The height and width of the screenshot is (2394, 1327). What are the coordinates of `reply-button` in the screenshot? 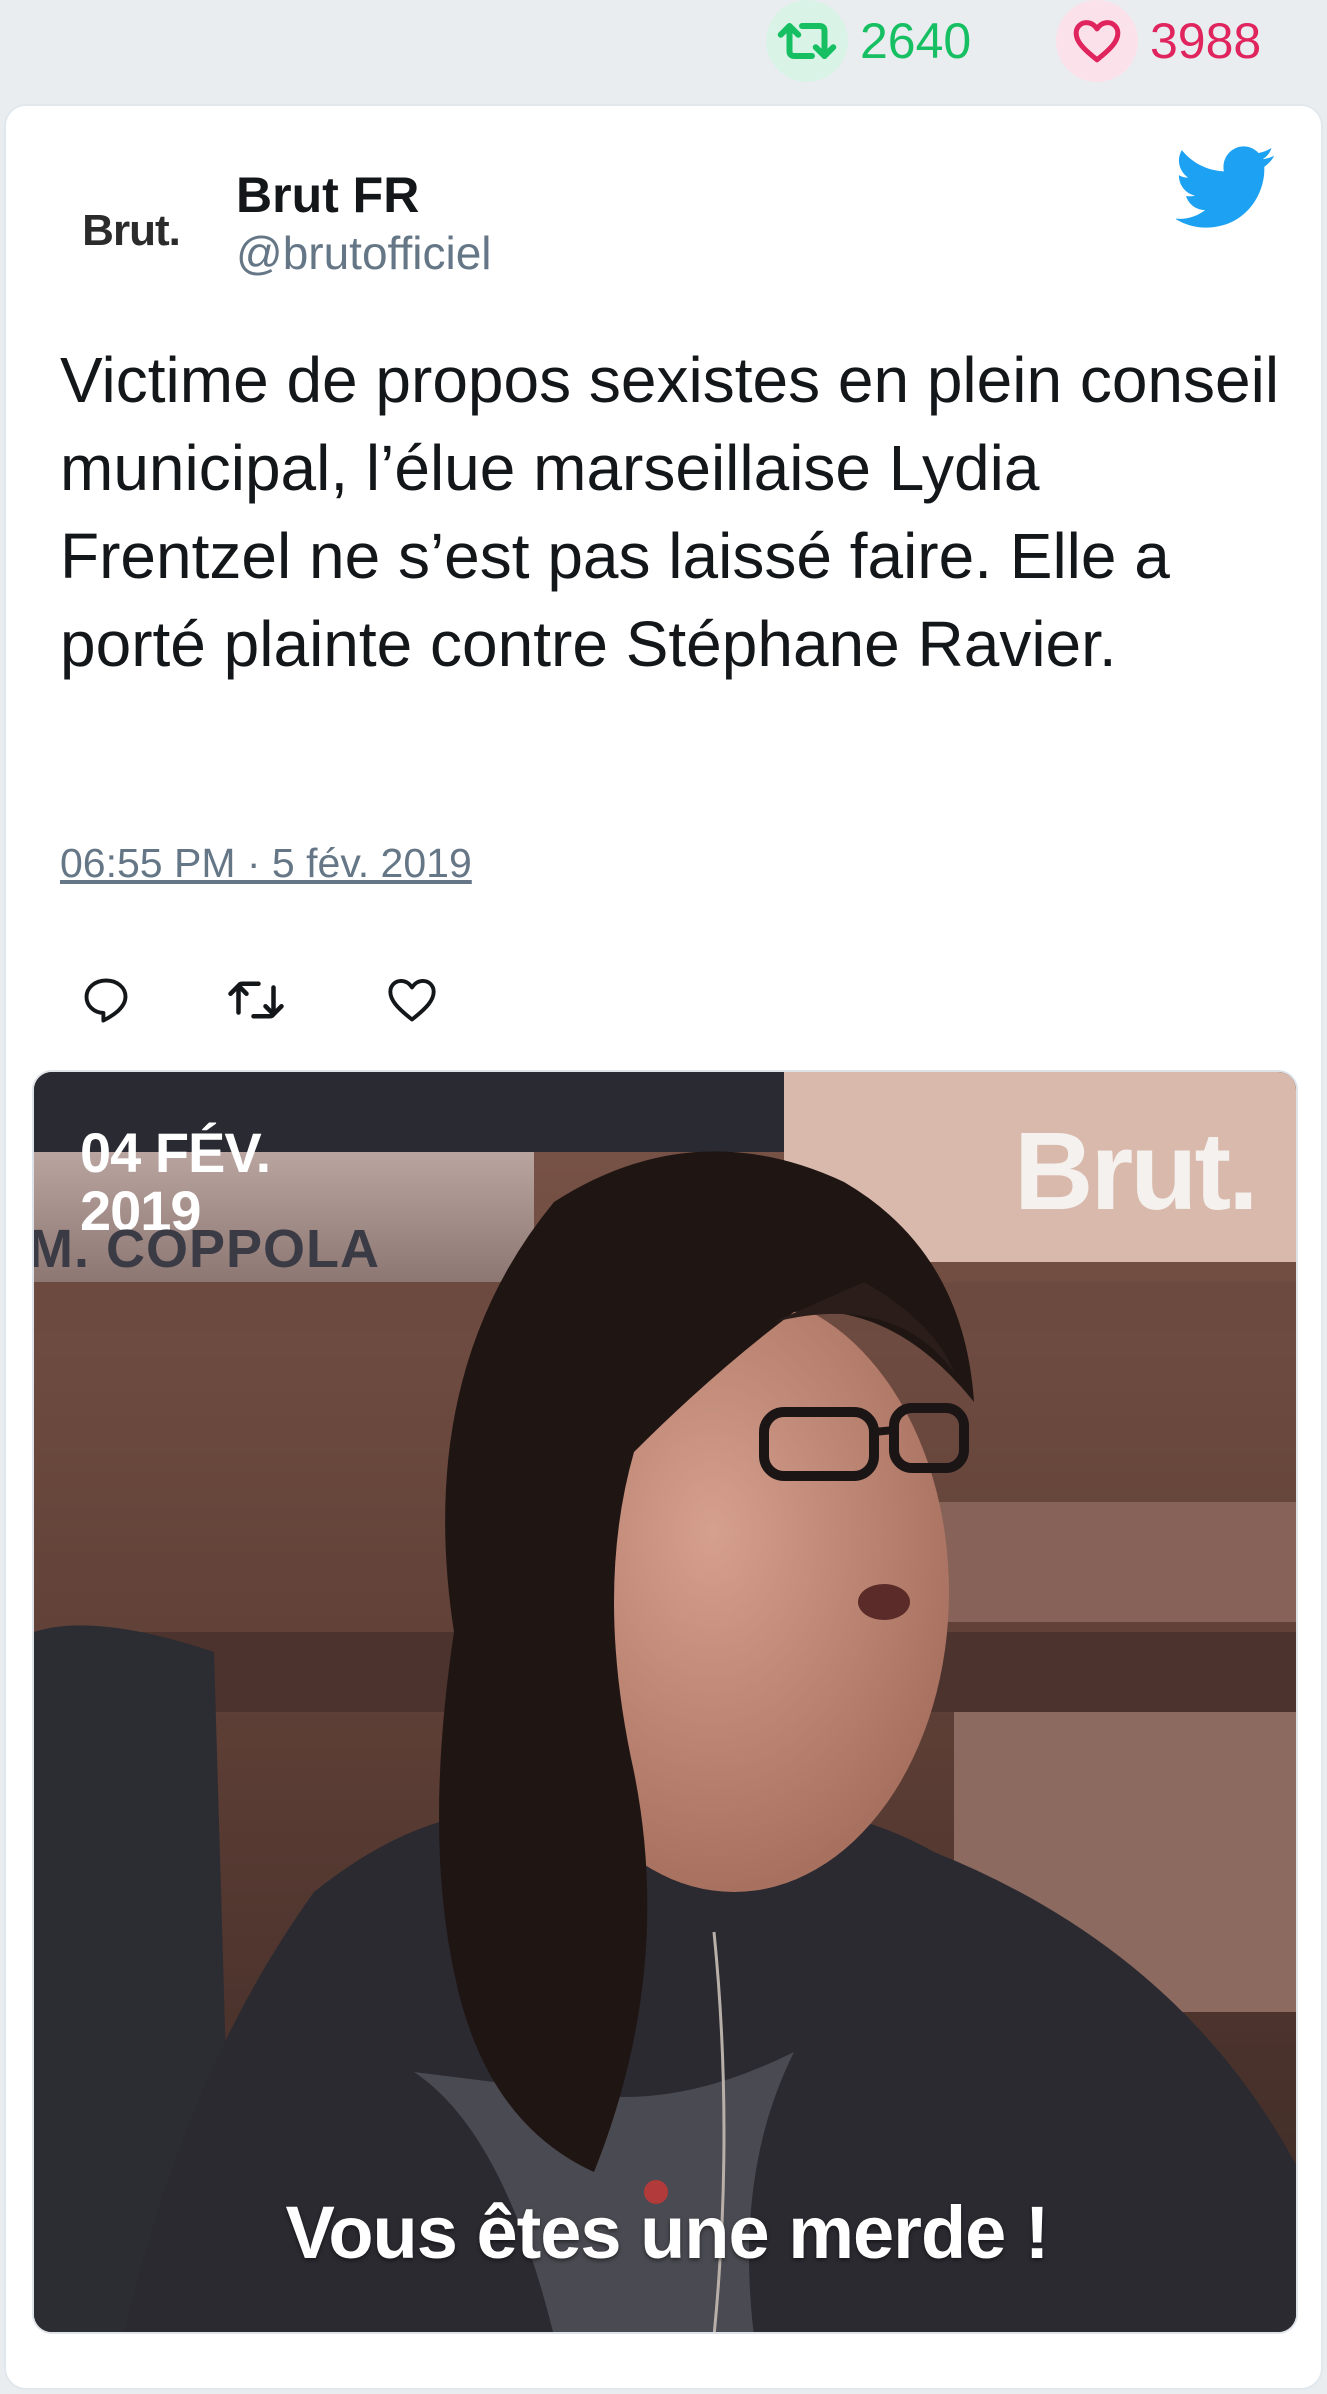 It's located at (106, 1000).